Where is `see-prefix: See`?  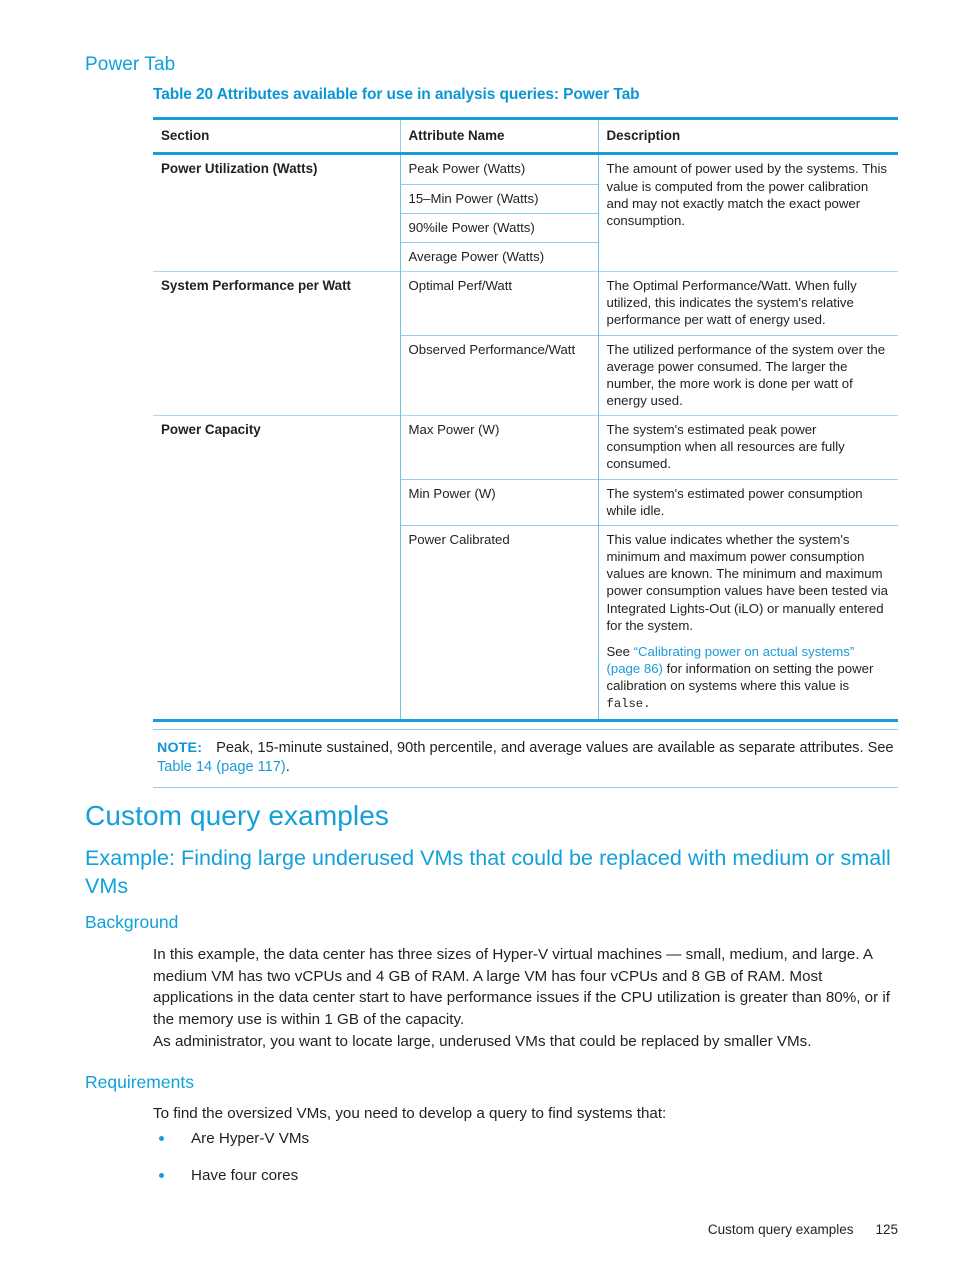
see-prefix: See is located at coordinates (620, 651).